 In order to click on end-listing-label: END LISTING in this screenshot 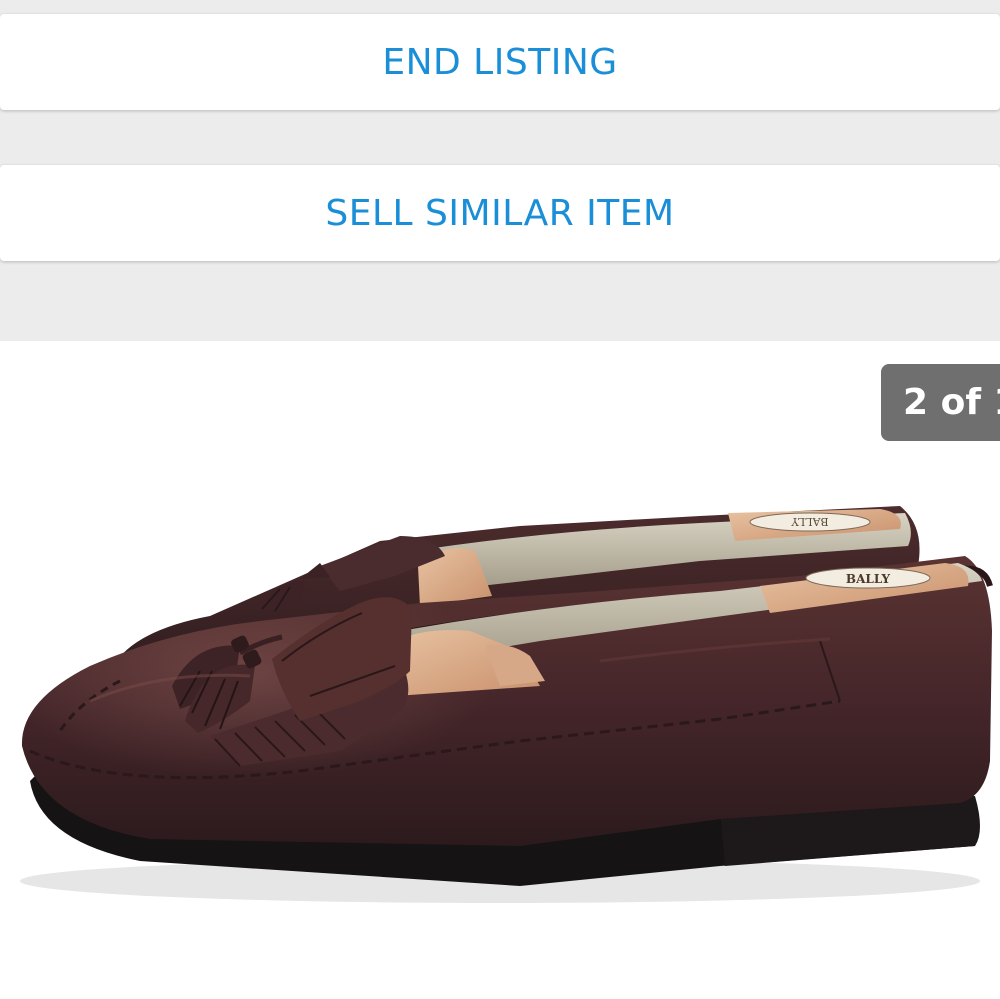, I will do `click(500, 62)`.